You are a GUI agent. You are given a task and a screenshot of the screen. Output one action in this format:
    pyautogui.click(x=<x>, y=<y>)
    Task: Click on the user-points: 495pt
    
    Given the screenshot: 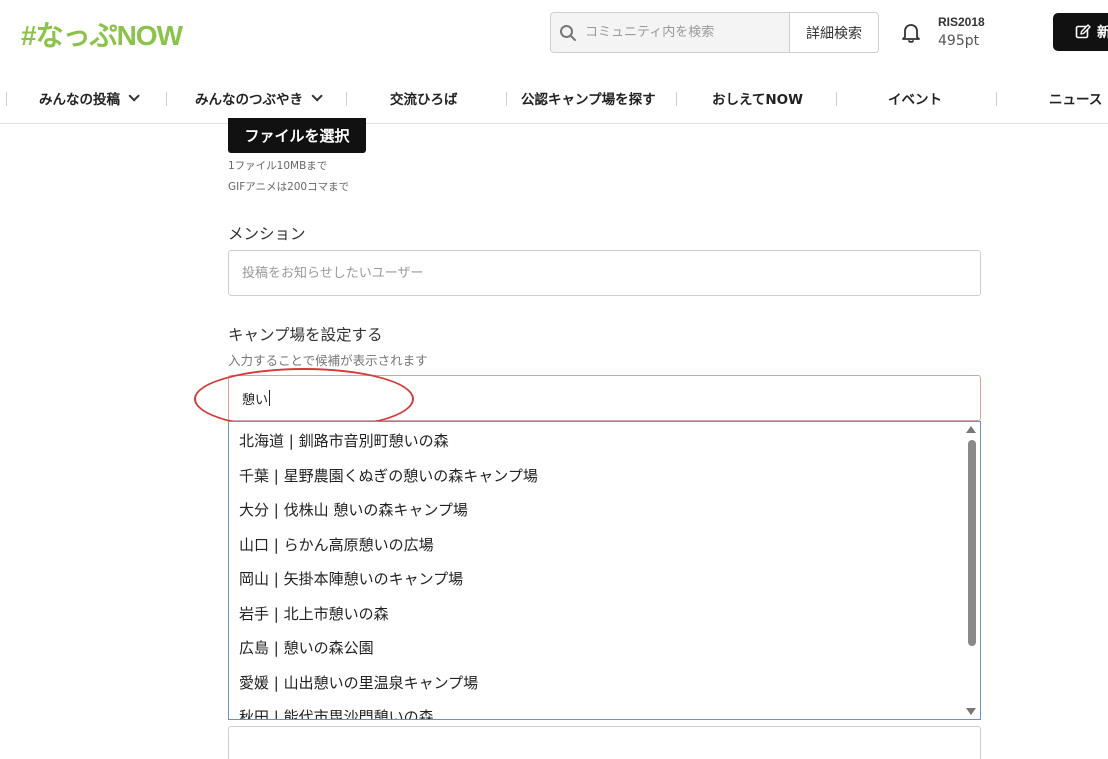 What is the action you would take?
    pyautogui.click(x=959, y=41)
    